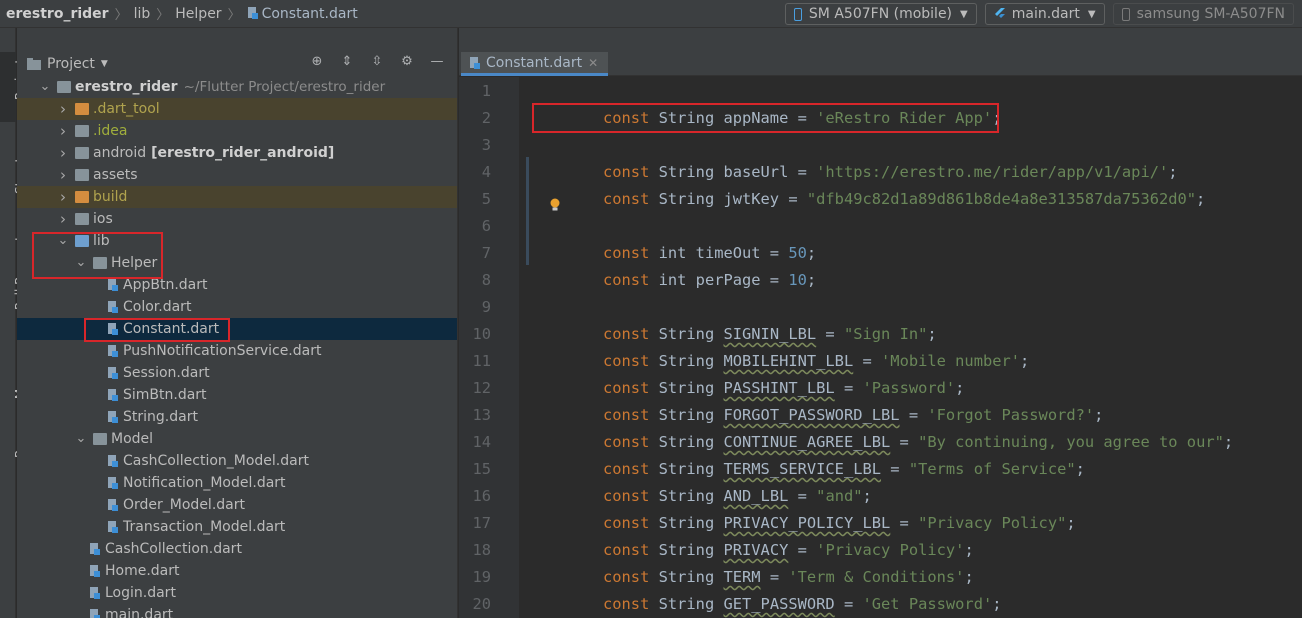 Image resolution: width=1302 pixels, height=618 pixels. What do you see at coordinates (783, 388) in the screenshot?
I see `code-line: const String PASSHINT_LBL = 'Password';` at bounding box center [783, 388].